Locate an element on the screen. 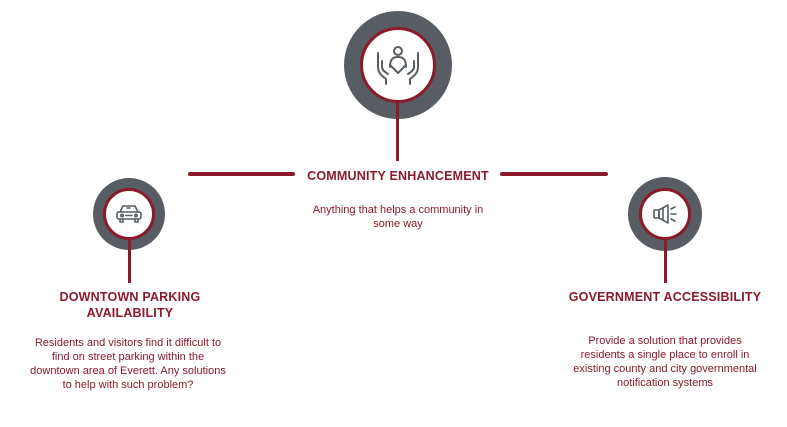 The height and width of the screenshot is (427, 787). center-node-title: COMMUNITY ENHANCEMENT is located at coordinates (398, 176).